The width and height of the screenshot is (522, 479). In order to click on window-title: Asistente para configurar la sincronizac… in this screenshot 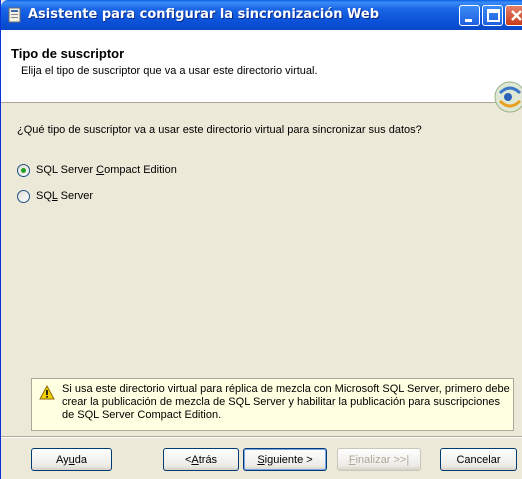, I will do `click(204, 14)`.